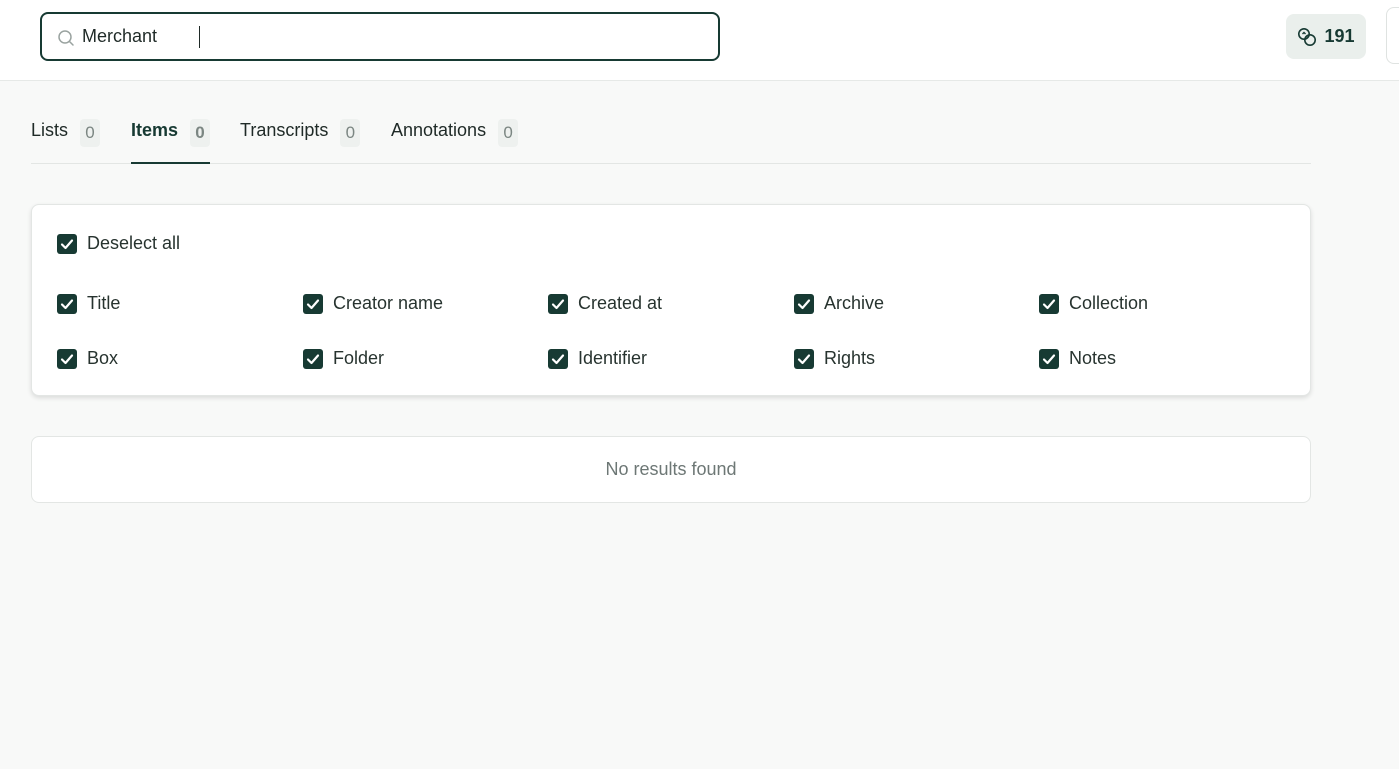 Image resolution: width=1399 pixels, height=769 pixels. What do you see at coordinates (1093, 358) in the screenshot?
I see `checkbox-label: Notes` at bounding box center [1093, 358].